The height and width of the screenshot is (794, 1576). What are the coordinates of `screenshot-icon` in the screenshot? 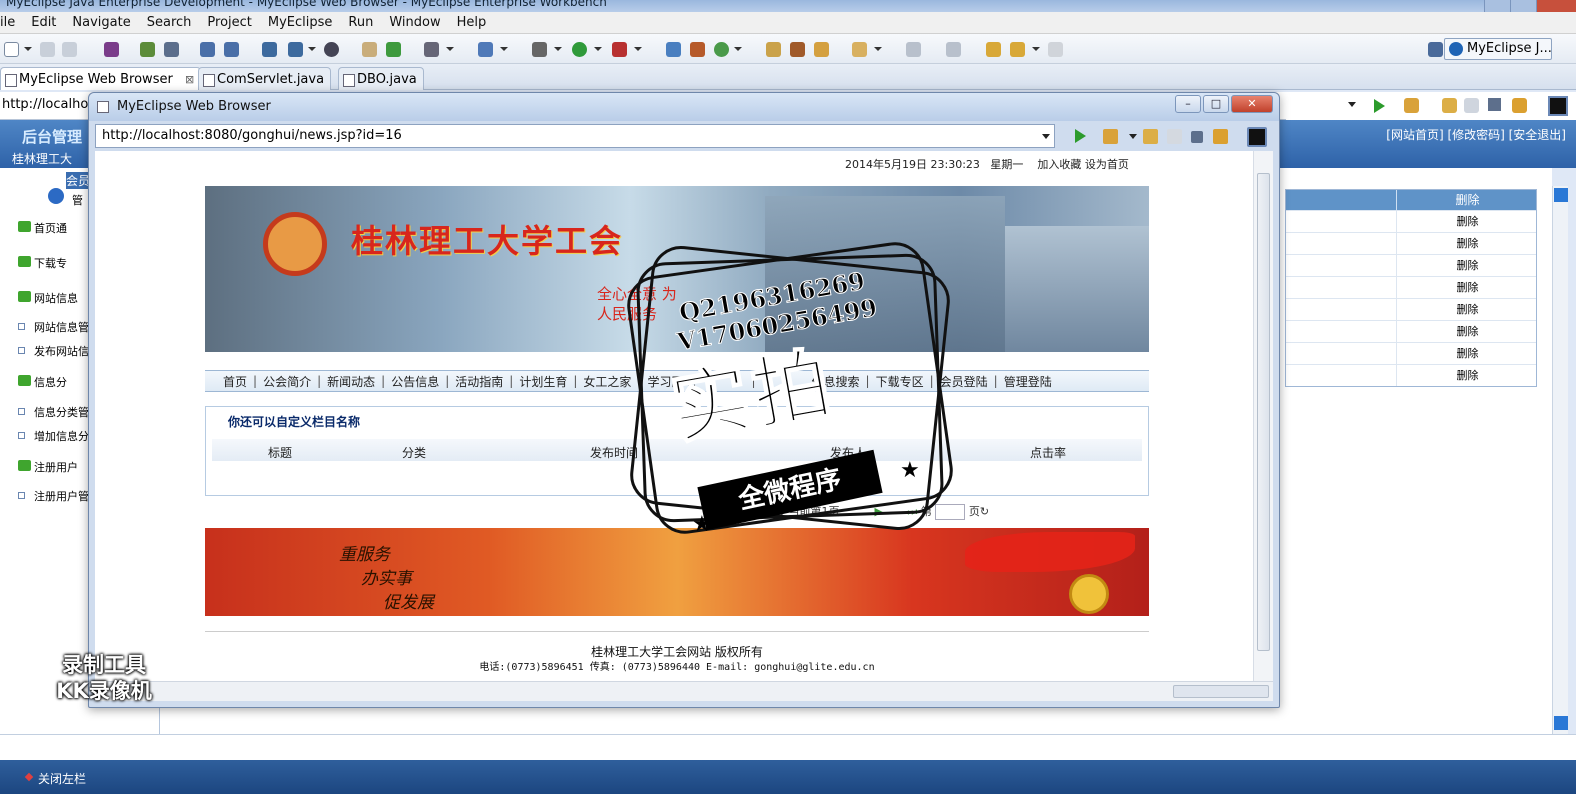 It's located at (431, 49).